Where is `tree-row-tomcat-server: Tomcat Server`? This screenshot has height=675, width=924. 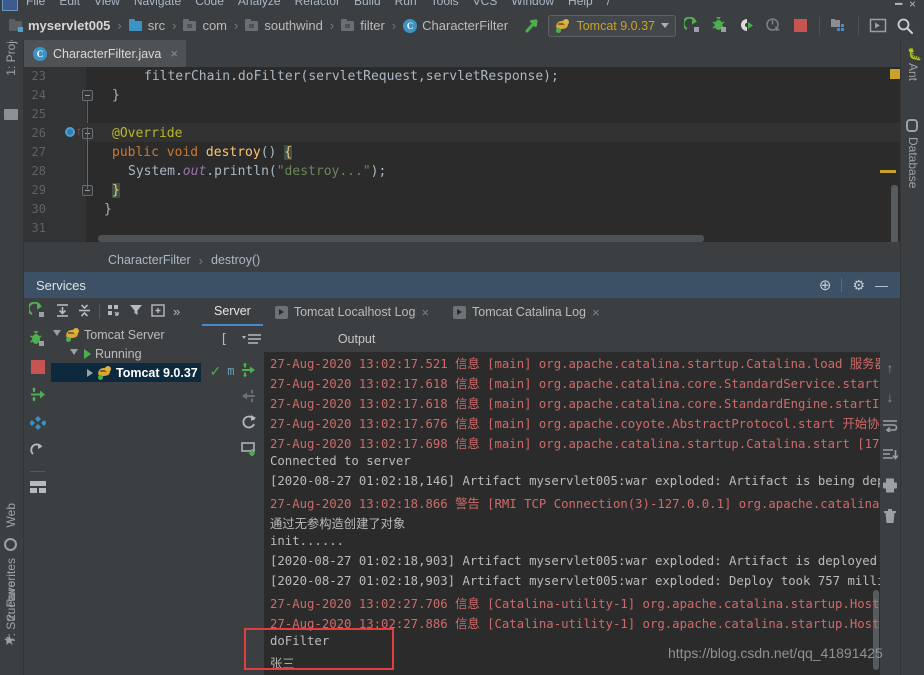
tree-row-tomcat-server: Tomcat Server is located at coordinates (126, 334).